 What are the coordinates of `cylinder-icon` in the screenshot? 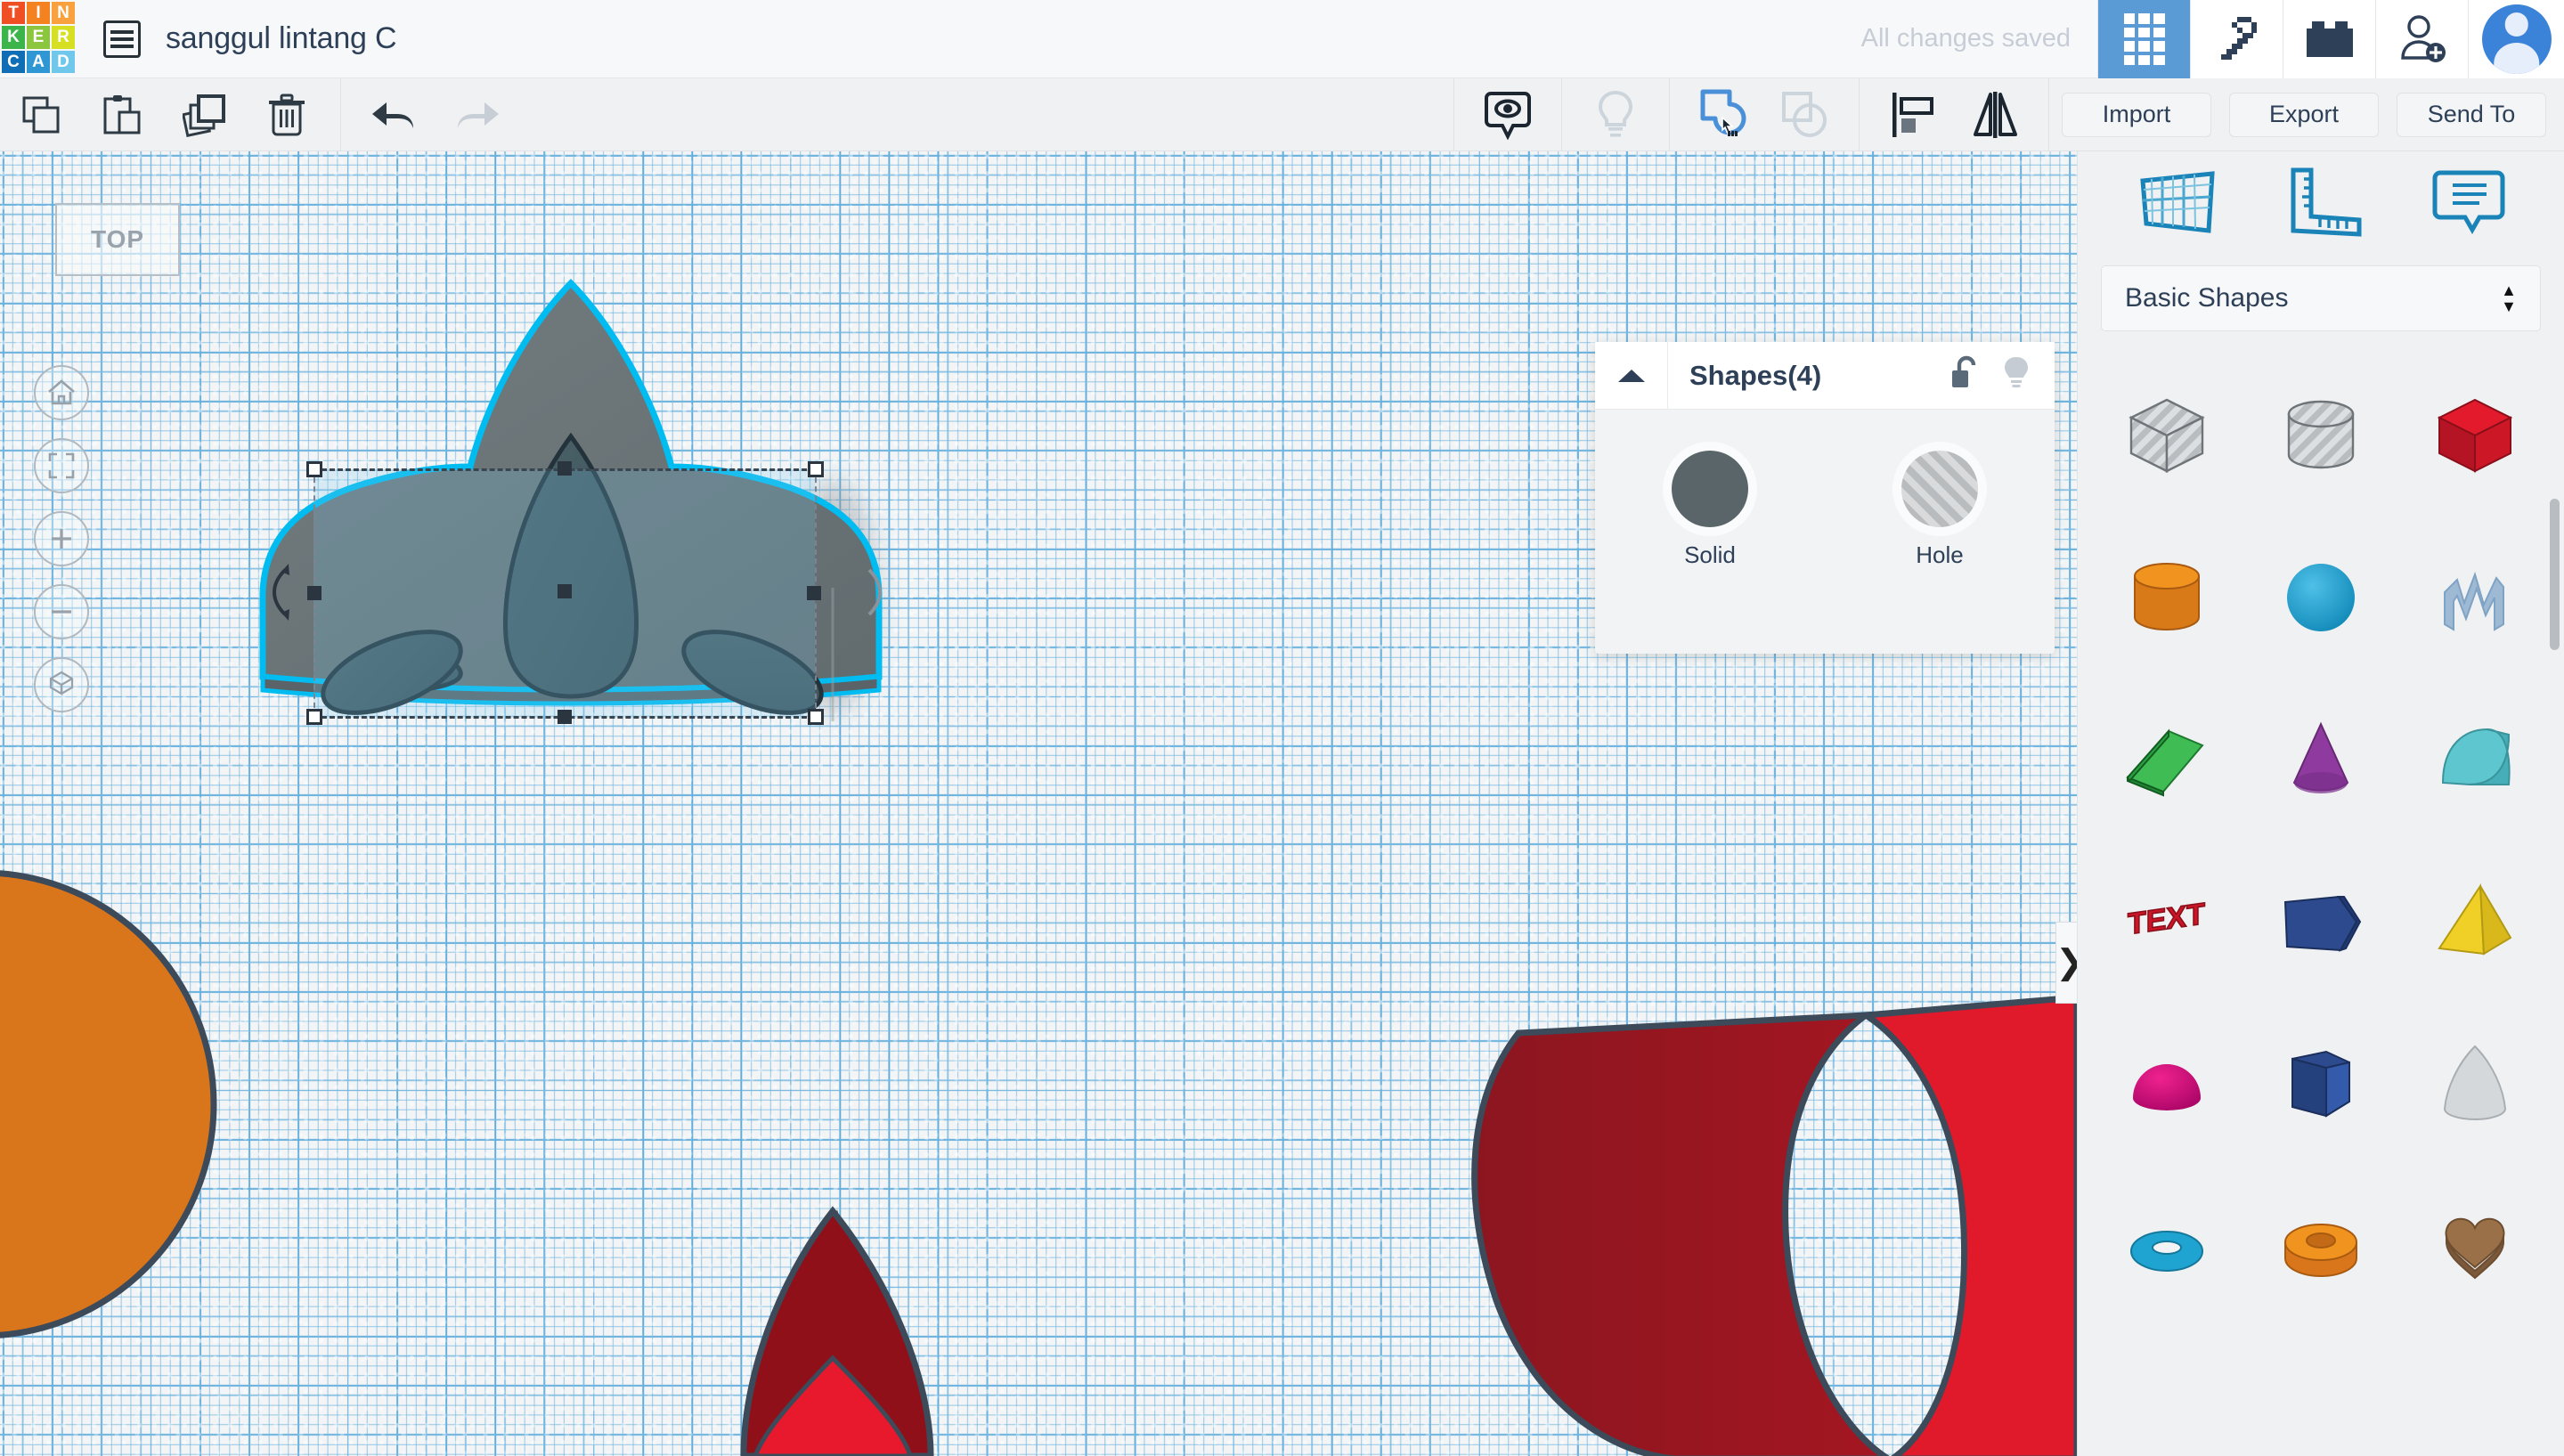 It's located at (2167, 596).